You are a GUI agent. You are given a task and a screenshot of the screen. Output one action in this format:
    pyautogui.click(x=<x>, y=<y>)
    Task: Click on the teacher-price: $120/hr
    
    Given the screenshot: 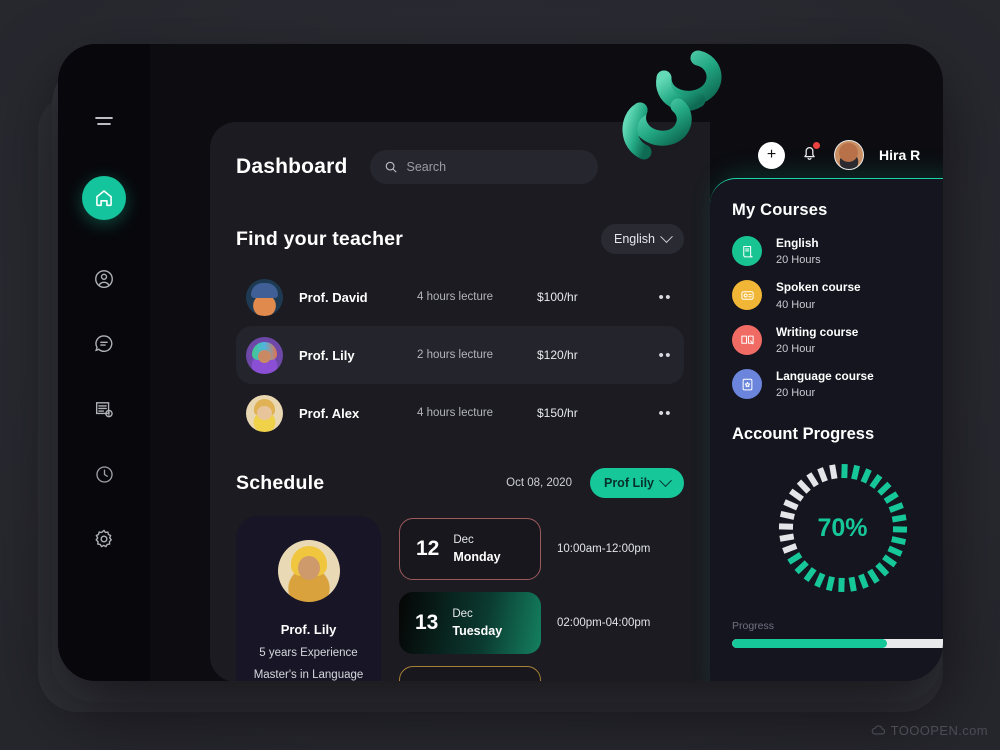 What is the action you would take?
    pyautogui.click(x=557, y=355)
    